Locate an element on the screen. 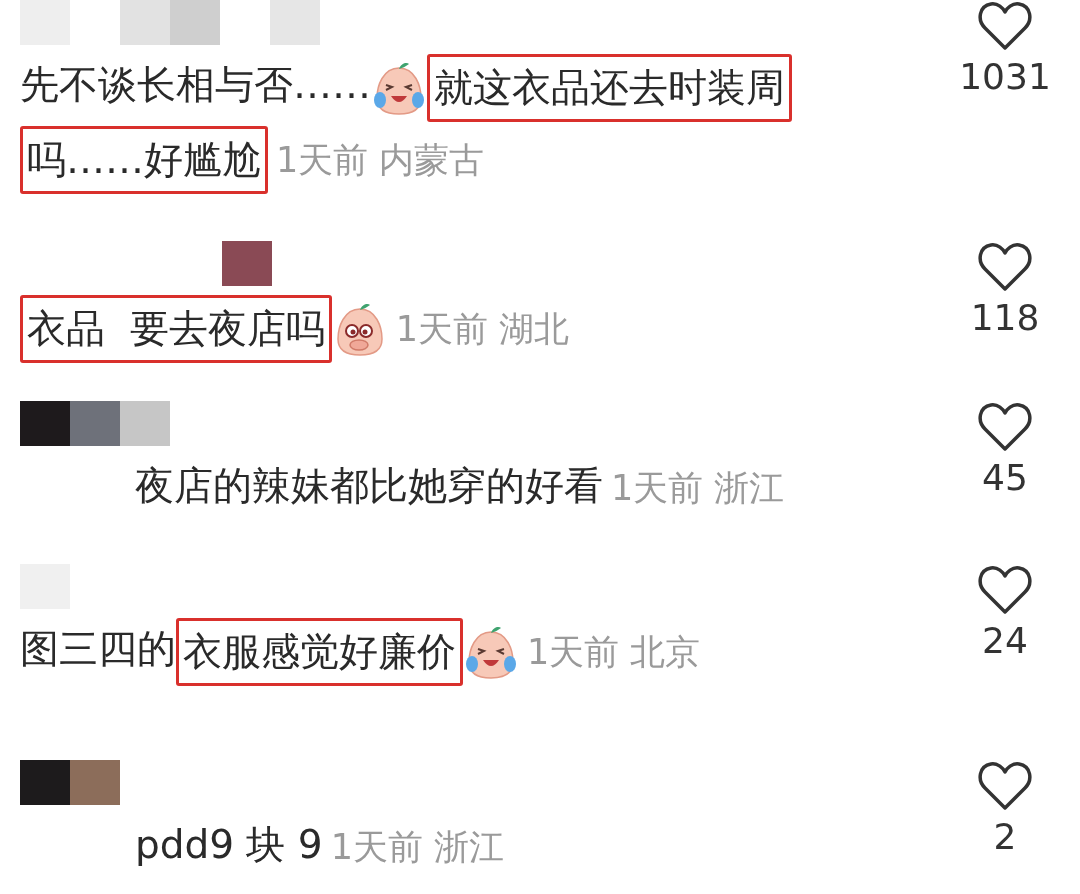 The image size is (1080, 894). comment-meta: 1天前 北京 is located at coordinates (614, 651).